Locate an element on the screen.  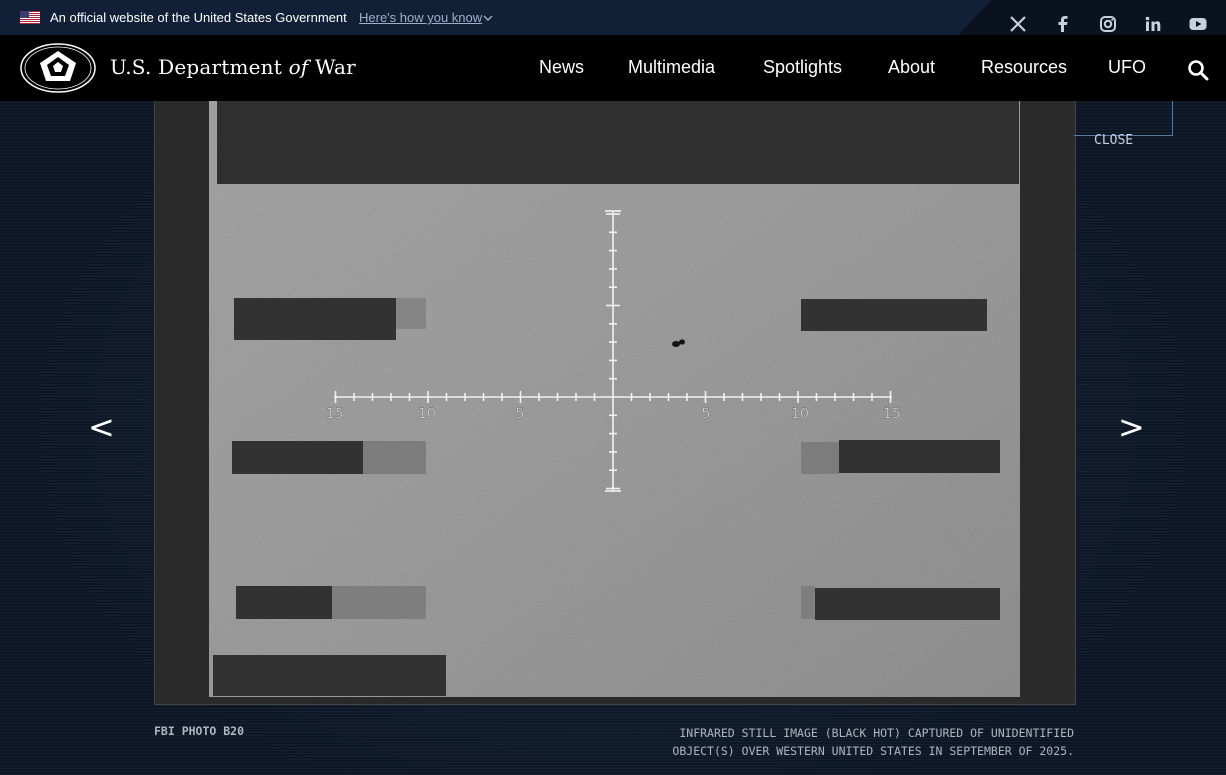
next-image-button: > is located at coordinates (1131, 427).